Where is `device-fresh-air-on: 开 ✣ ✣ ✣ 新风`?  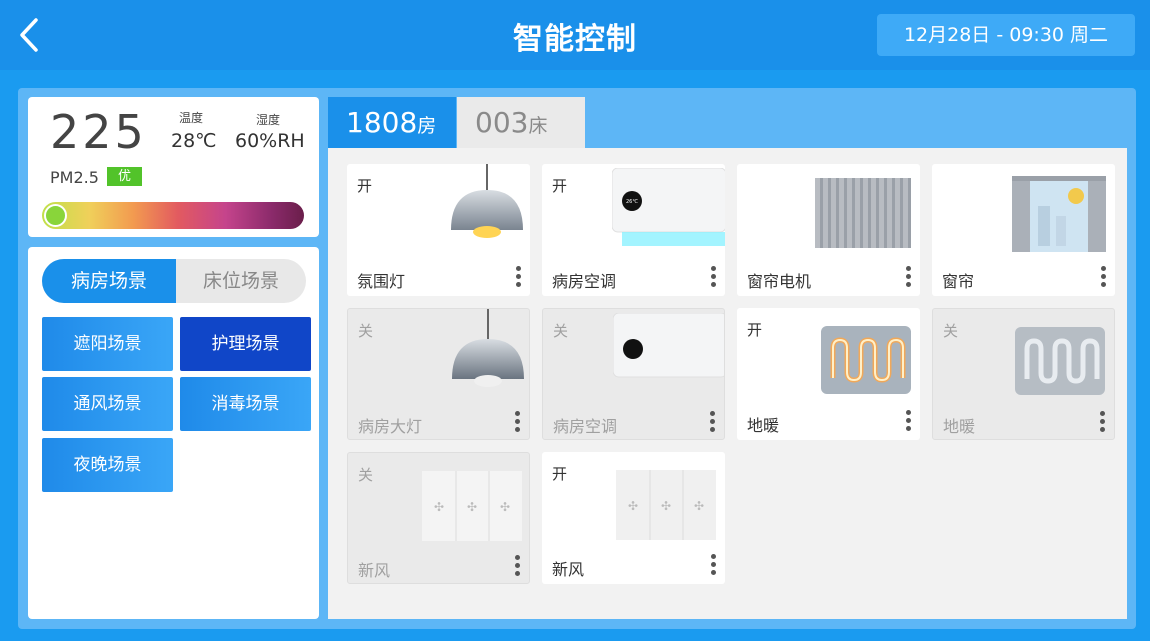
device-fresh-air-on: 开 ✣ ✣ ✣ 新风 is located at coordinates (633, 518).